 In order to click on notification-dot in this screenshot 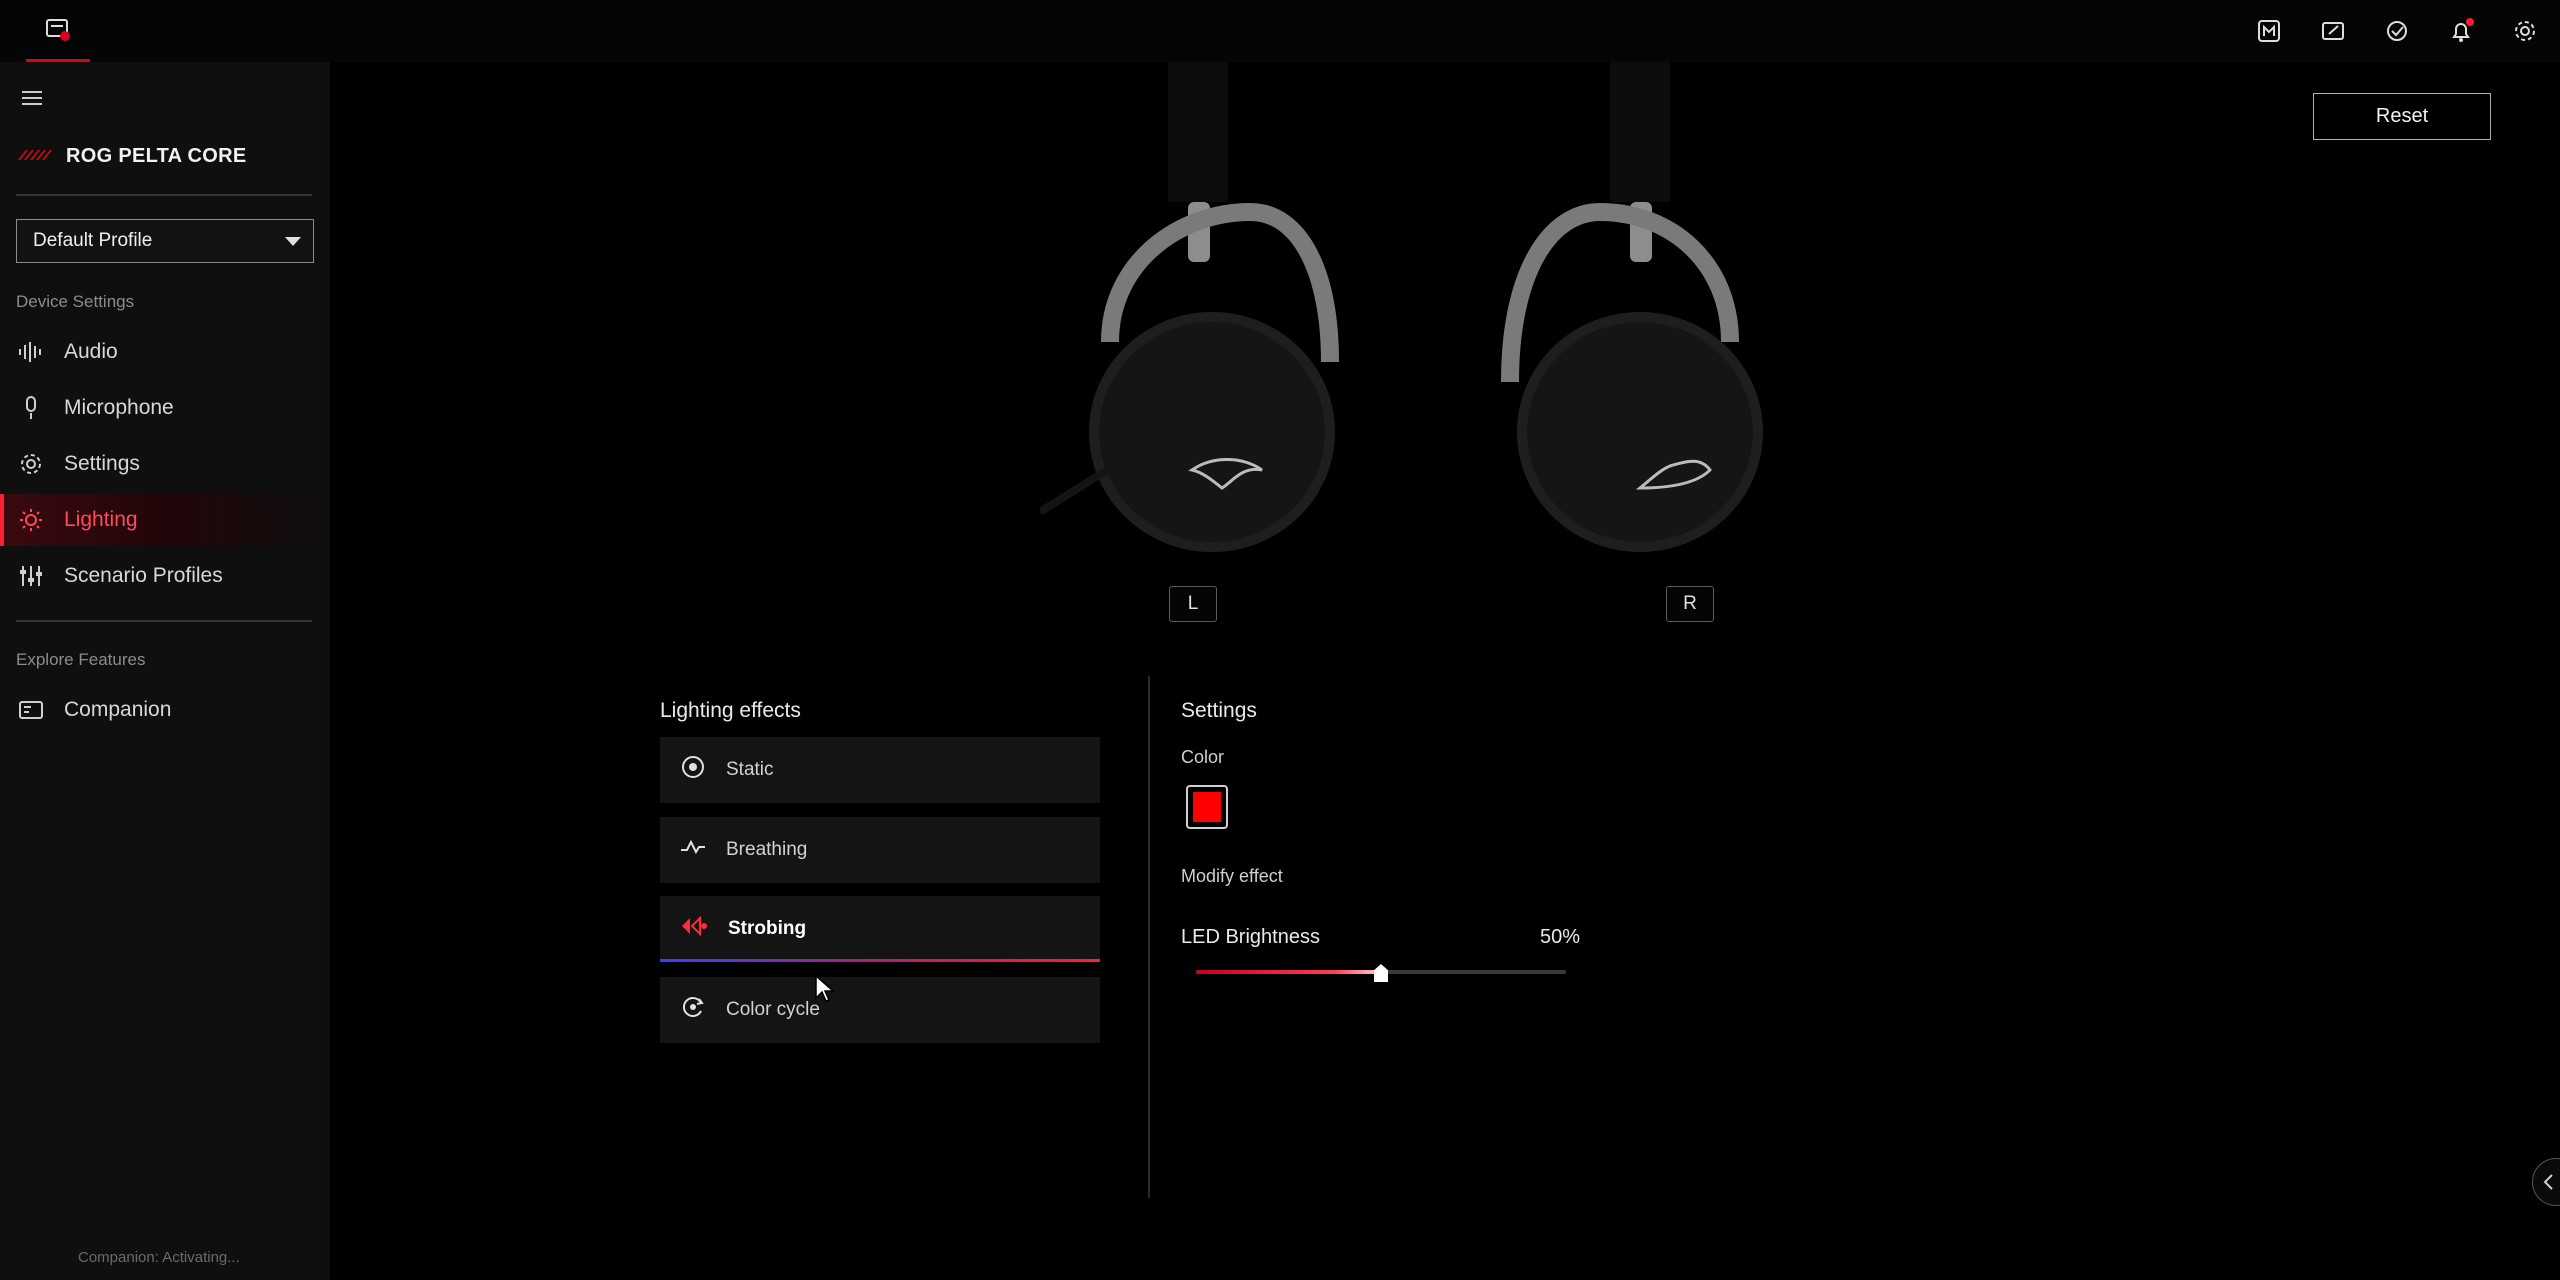, I will do `click(2470, 22)`.